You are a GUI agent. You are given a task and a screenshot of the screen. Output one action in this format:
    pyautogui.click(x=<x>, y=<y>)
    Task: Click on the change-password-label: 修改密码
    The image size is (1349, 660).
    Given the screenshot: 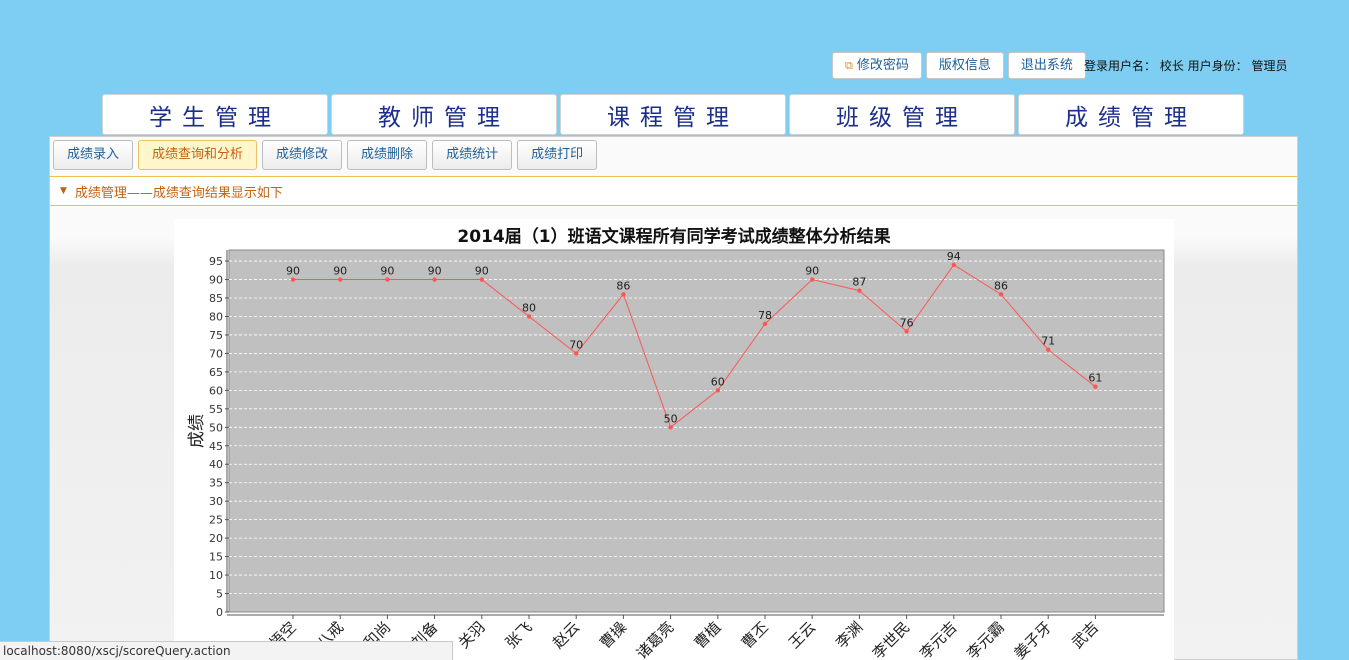 What is the action you would take?
    pyautogui.click(x=882, y=65)
    